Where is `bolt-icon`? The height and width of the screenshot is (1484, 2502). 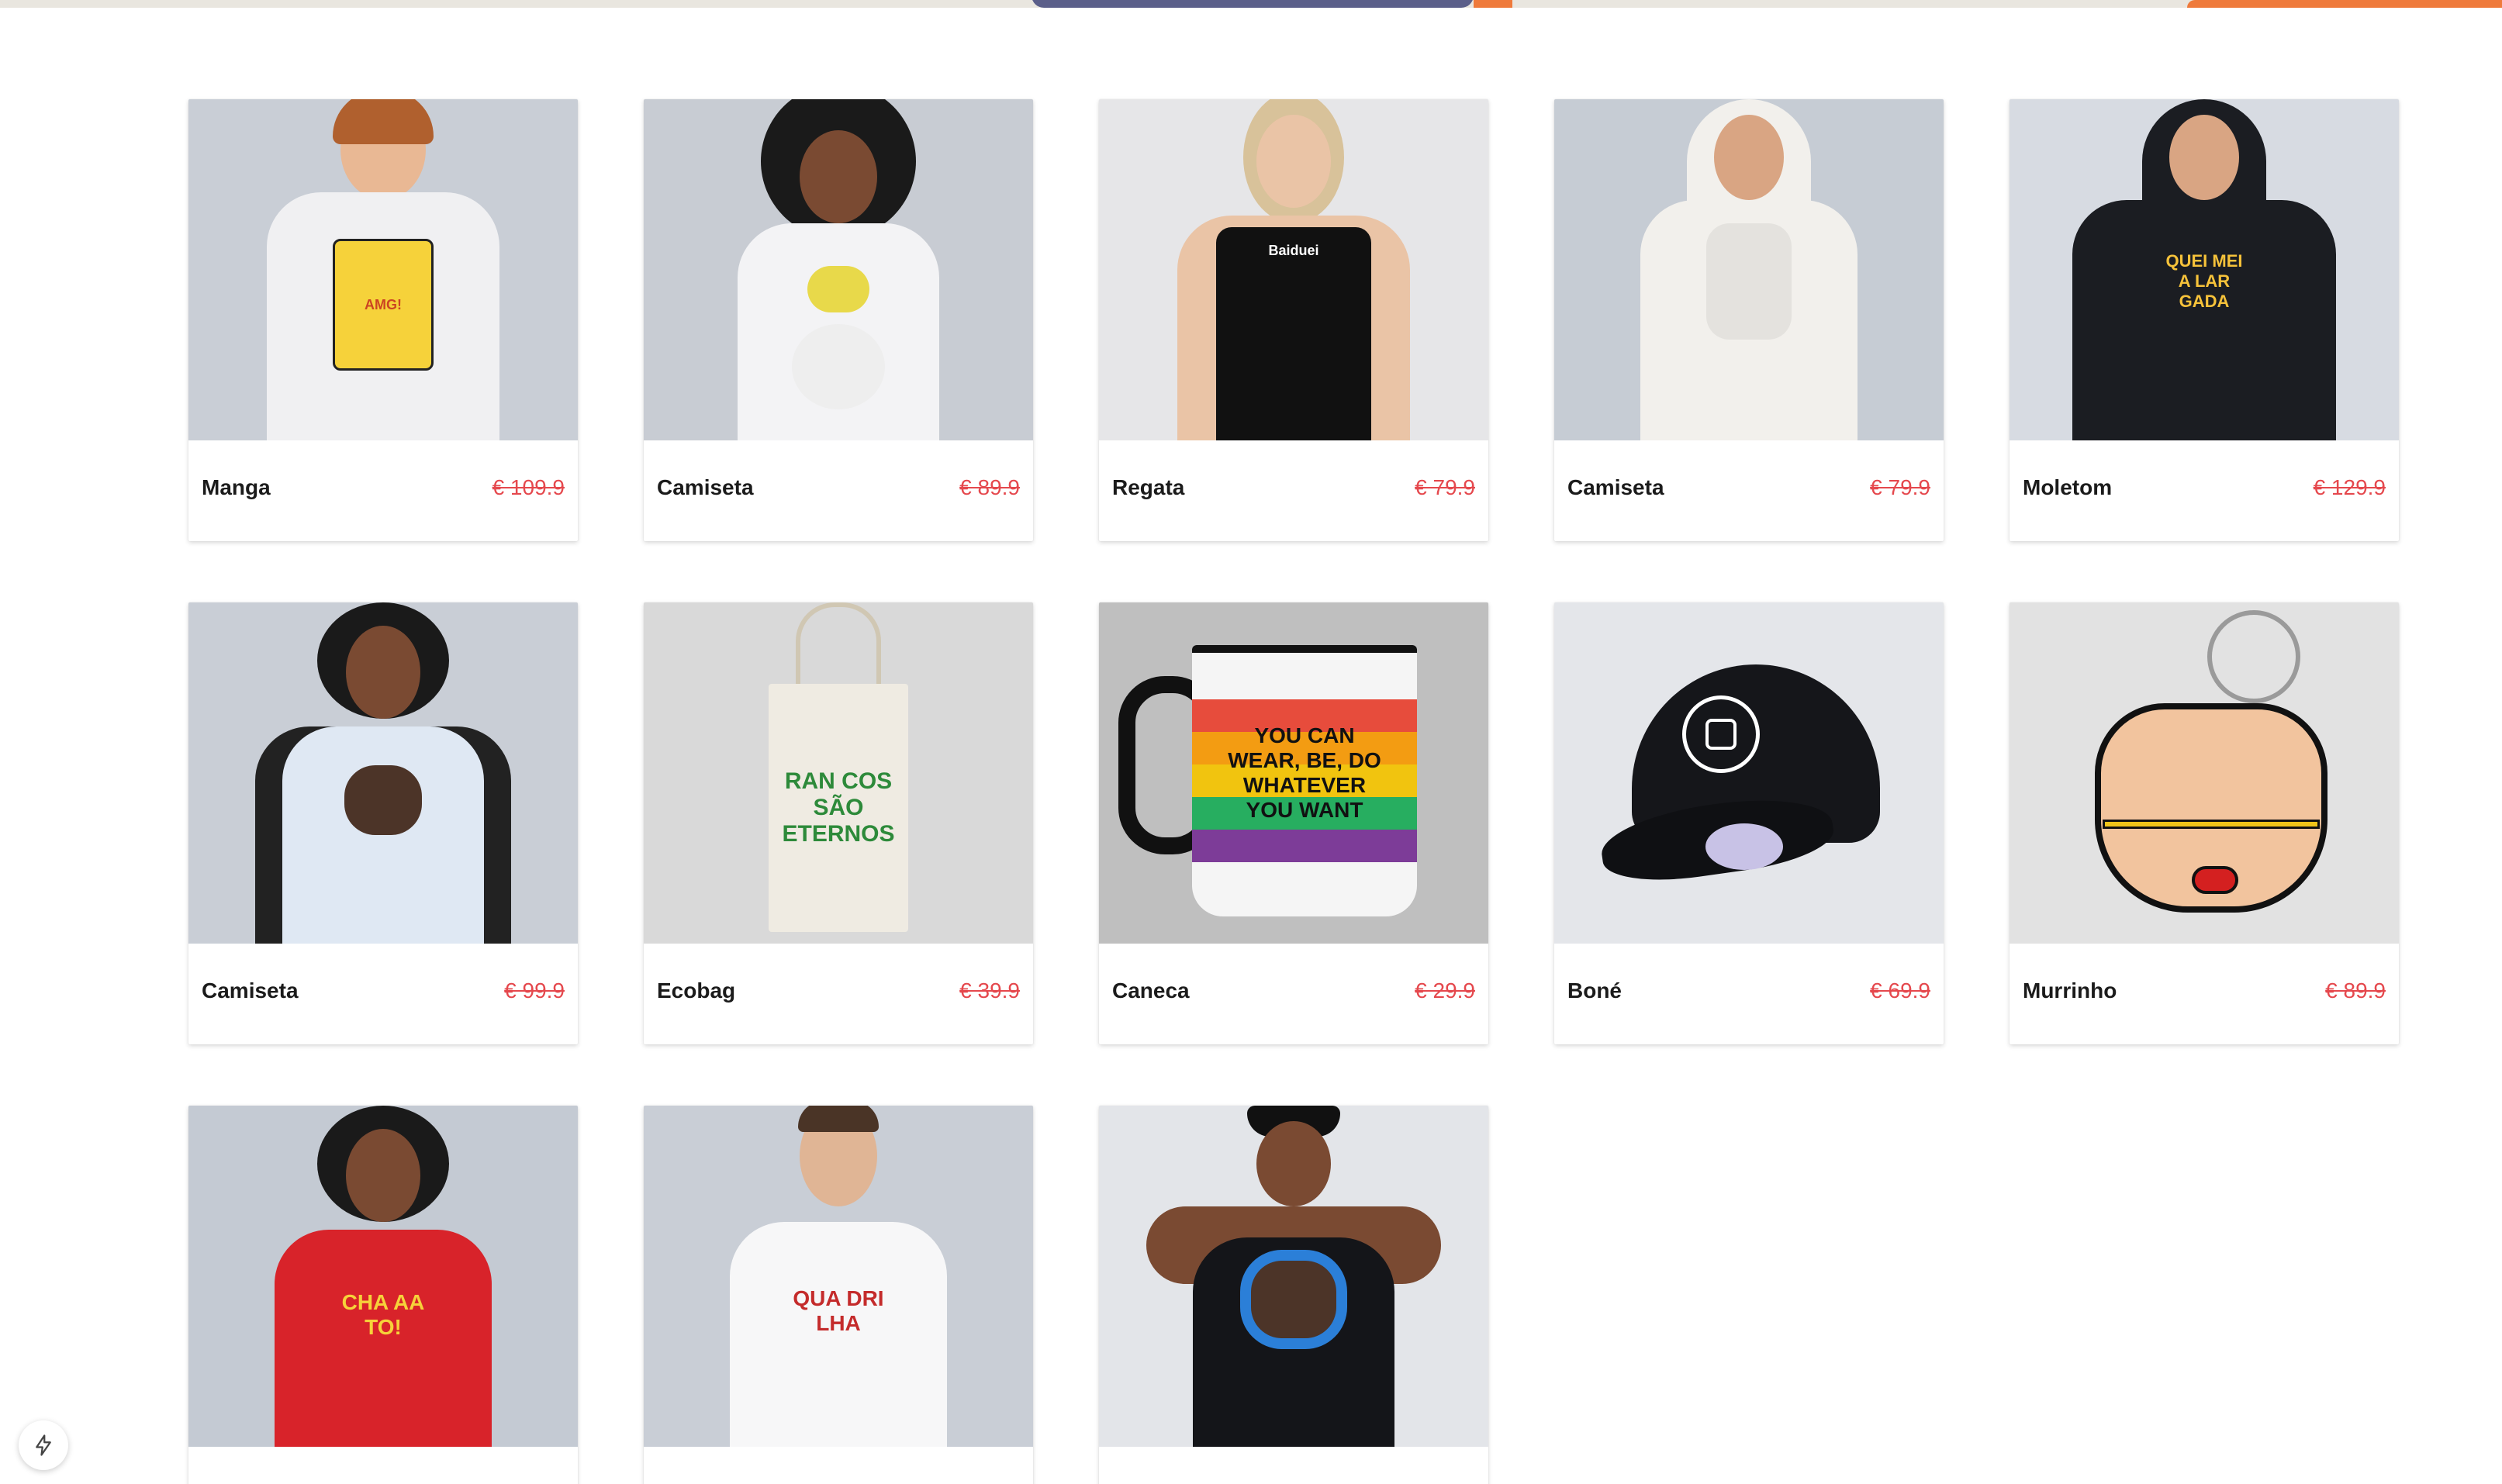 bolt-icon is located at coordinates (43, 1445).